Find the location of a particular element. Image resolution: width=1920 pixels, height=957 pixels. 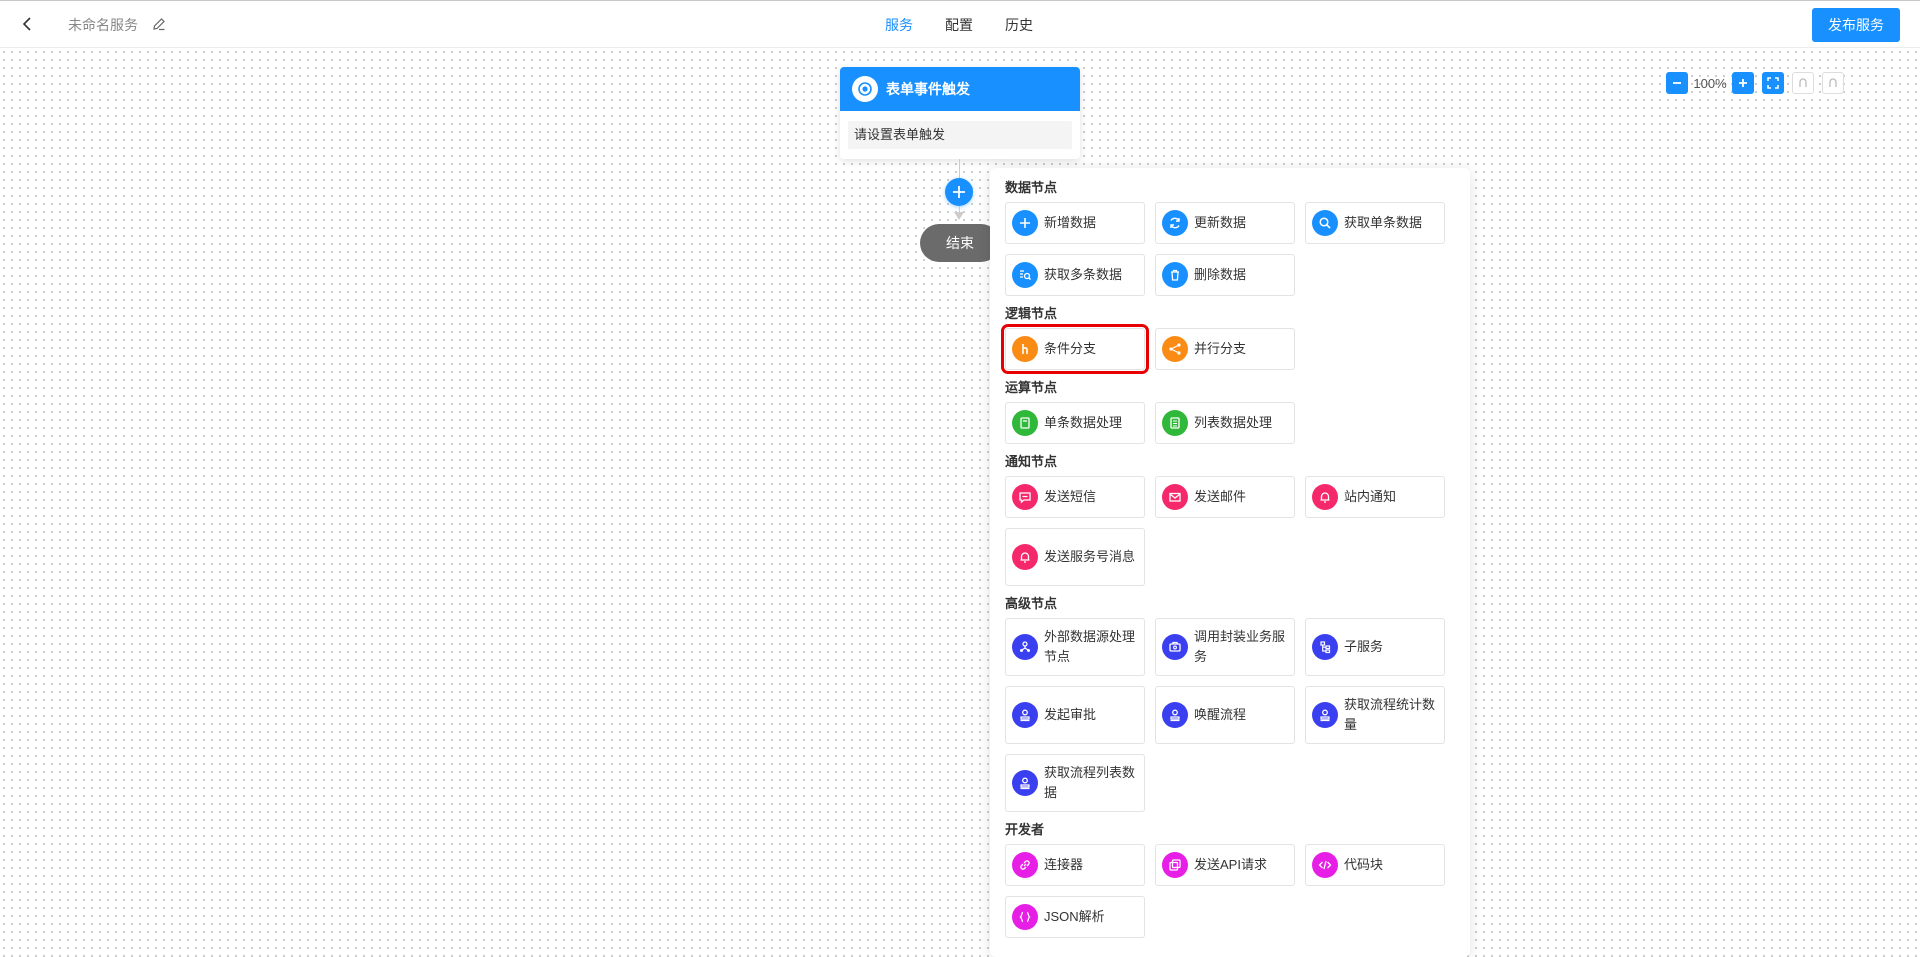

node-label: 站内通知 is located at coordinates (1370, 496).